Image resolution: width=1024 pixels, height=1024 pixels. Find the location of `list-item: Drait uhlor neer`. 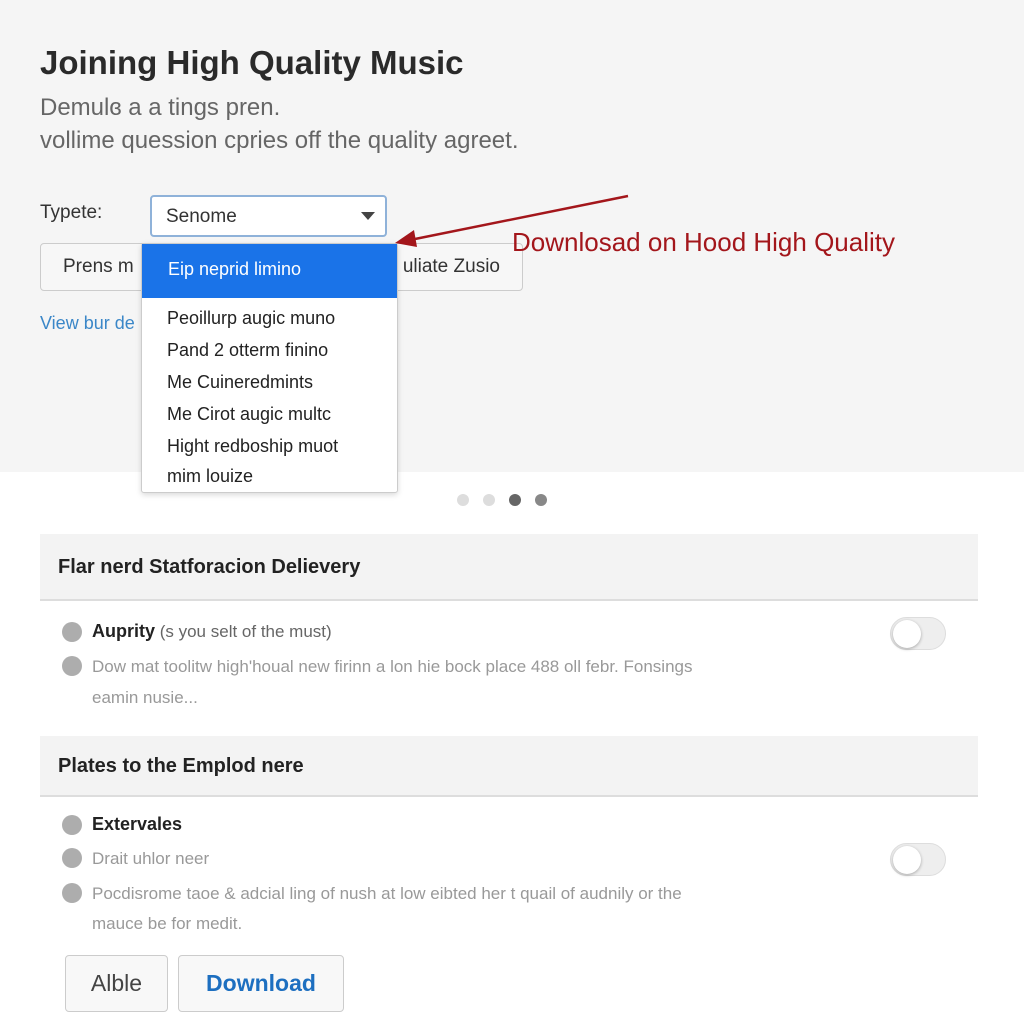

list-item: Drait uhlor neer is located at coordinates (151, 858).